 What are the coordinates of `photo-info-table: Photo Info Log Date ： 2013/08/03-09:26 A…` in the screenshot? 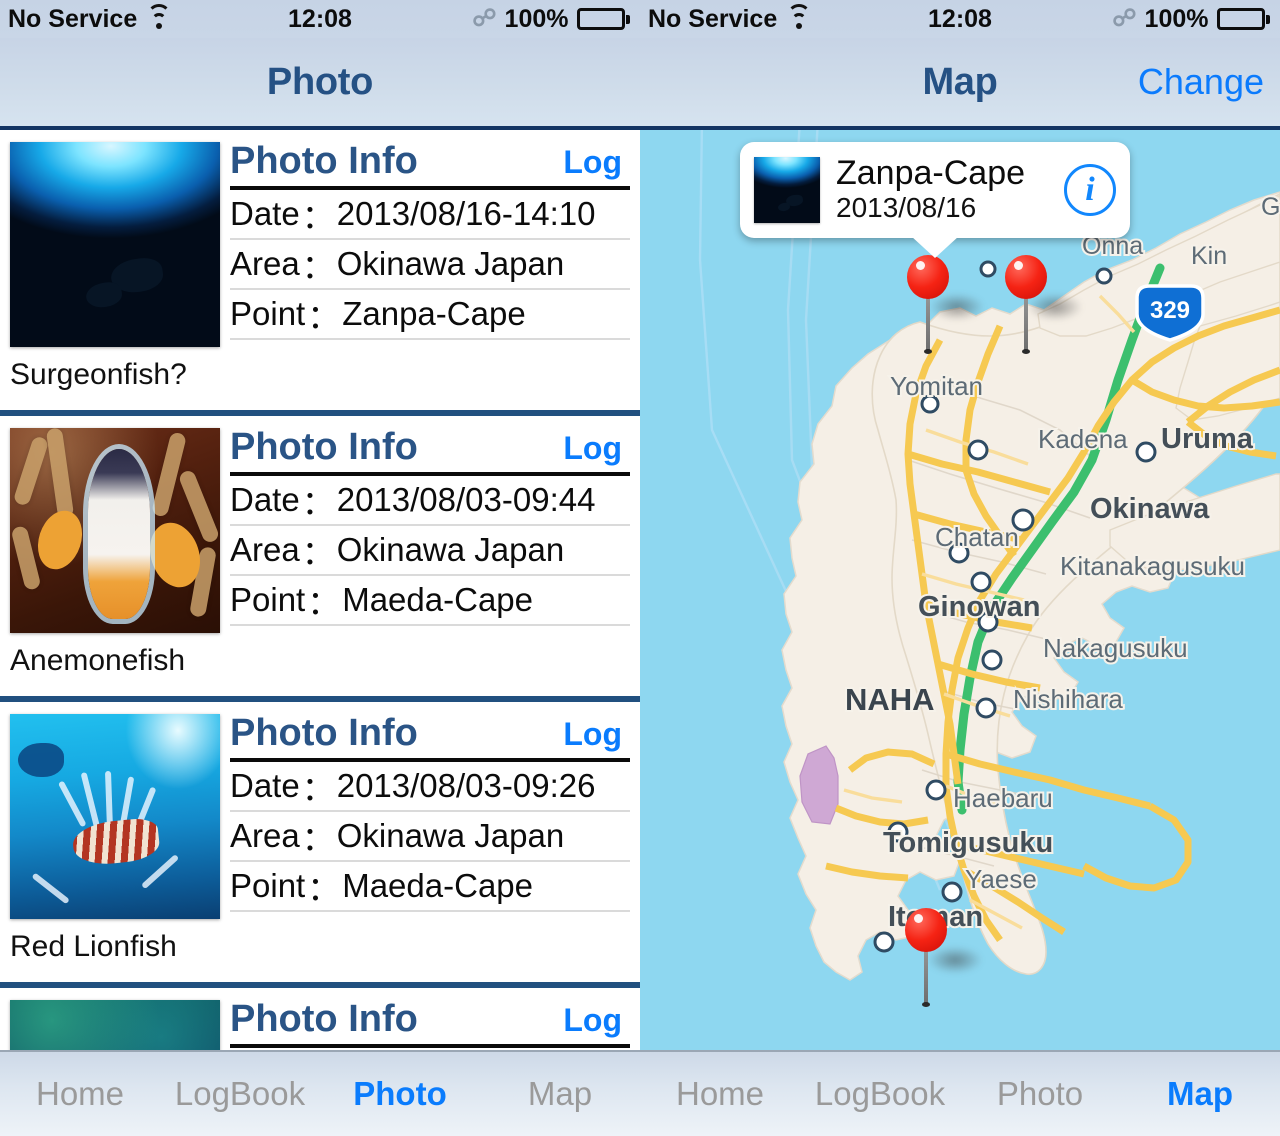 It's located at (430, 811).